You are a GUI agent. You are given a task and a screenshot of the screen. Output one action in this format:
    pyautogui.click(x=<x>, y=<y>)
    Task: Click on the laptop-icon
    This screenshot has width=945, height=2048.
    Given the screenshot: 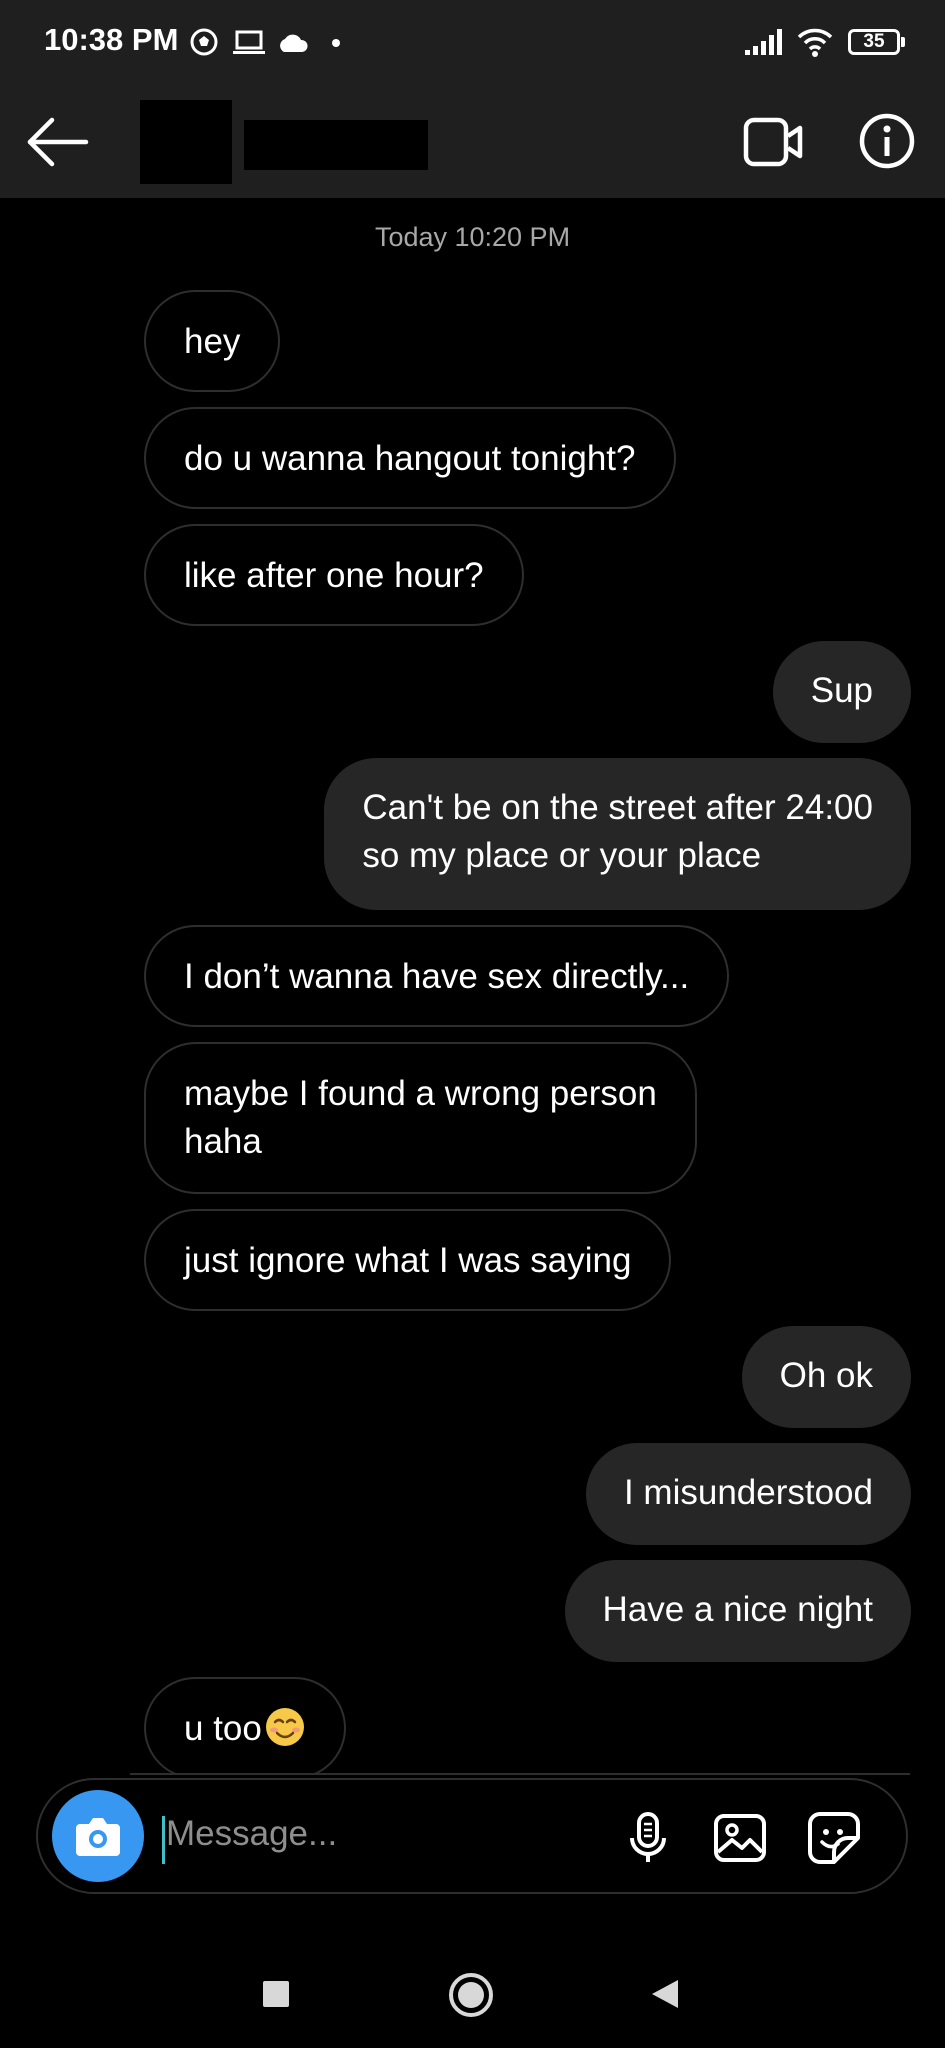 What is the action you would take?
    pyautogui.click(x=249, y=42)
    